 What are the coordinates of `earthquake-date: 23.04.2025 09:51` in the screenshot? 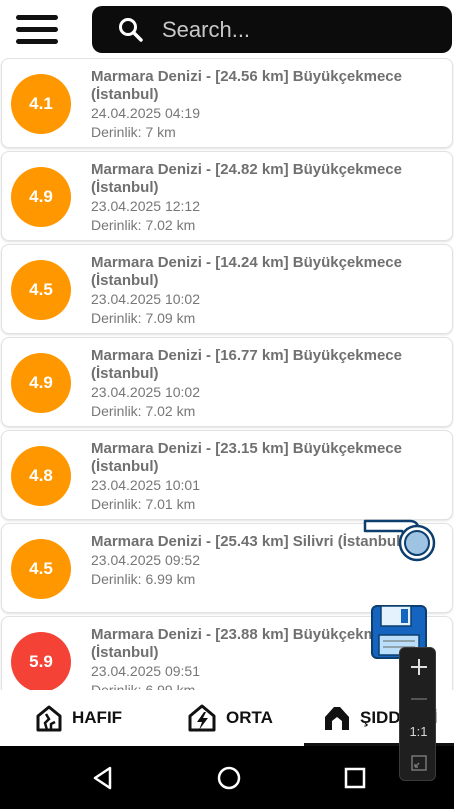 It's located at (145, 671).